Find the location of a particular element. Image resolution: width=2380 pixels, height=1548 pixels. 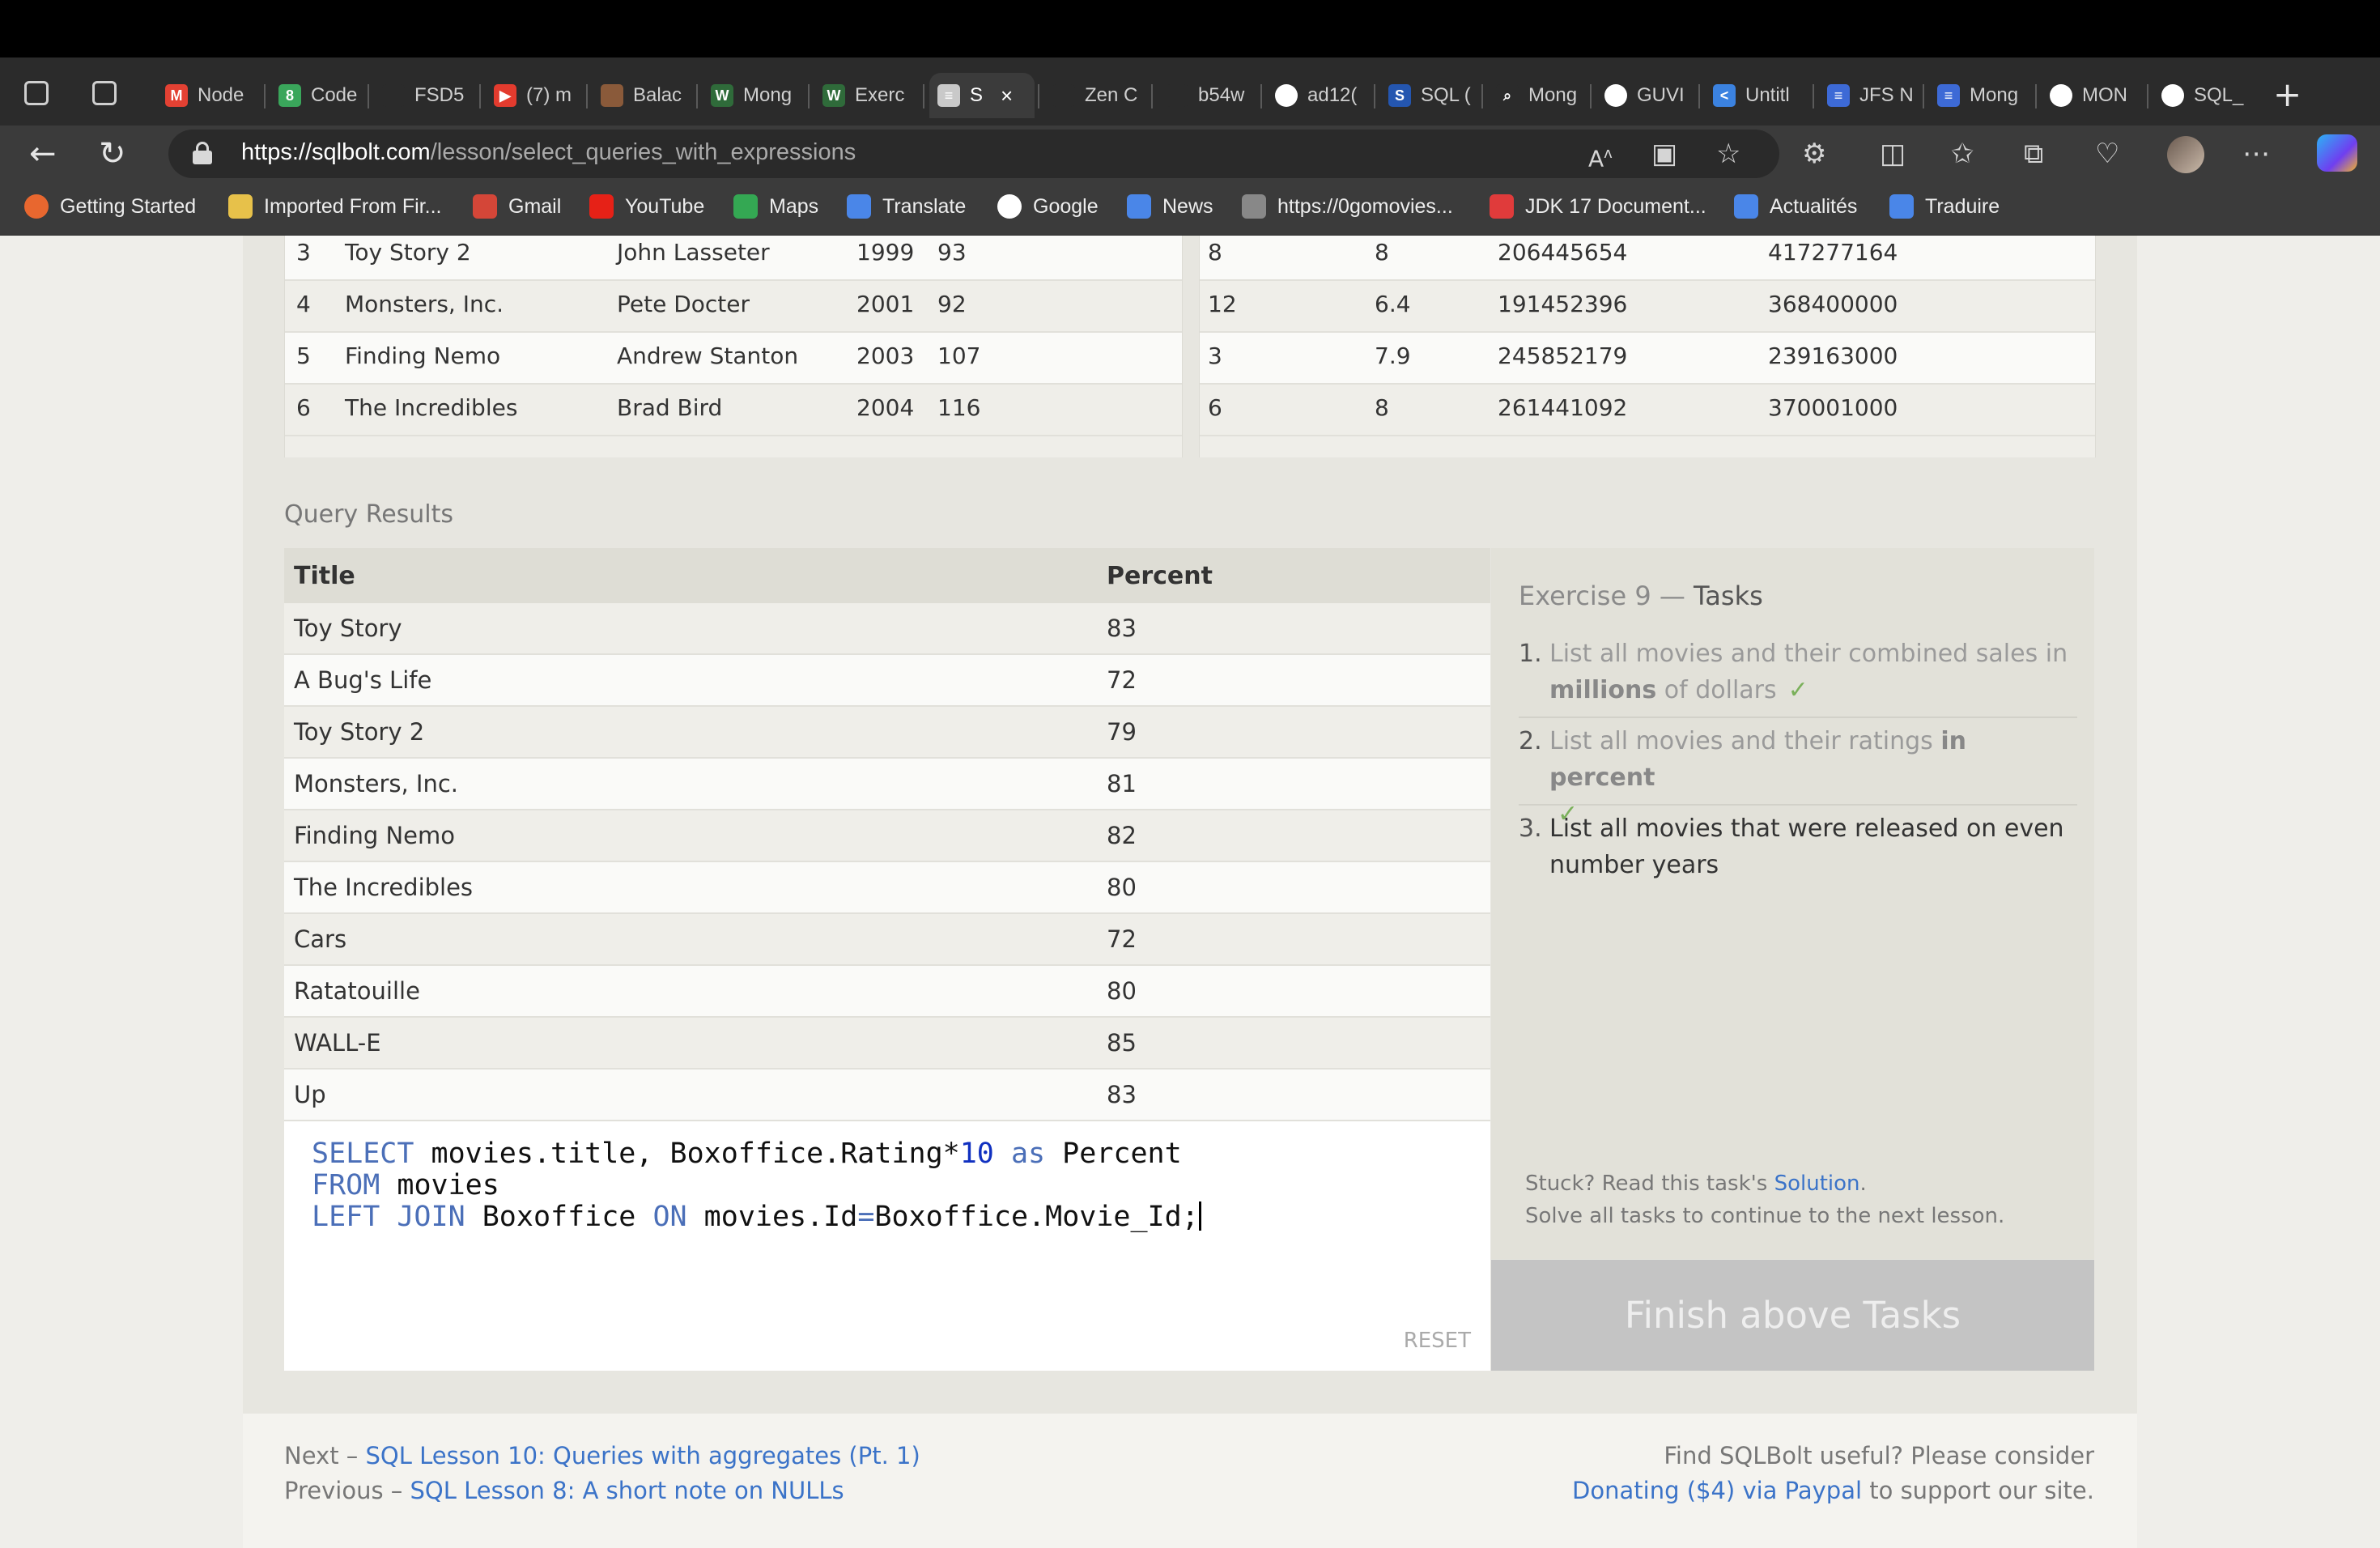

close-tab-icon: × is located at coordinates (1007, 96).